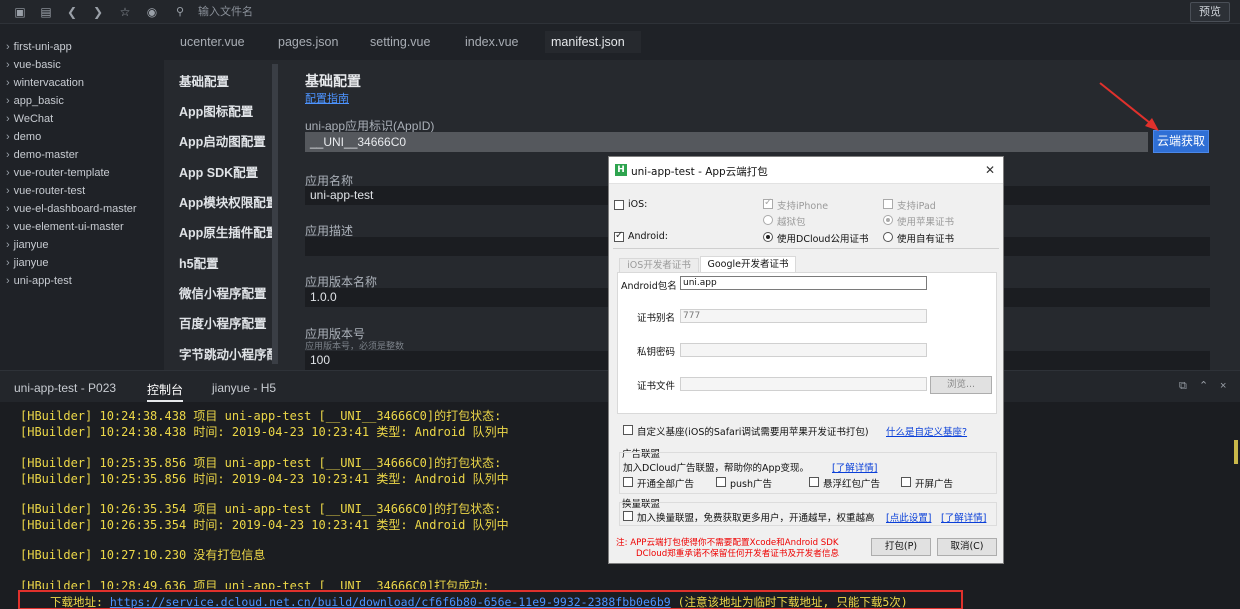  Describe the element at coordinates (23, 137) in the screenshot. I see `sidebar-item-project: › demo` at that location.